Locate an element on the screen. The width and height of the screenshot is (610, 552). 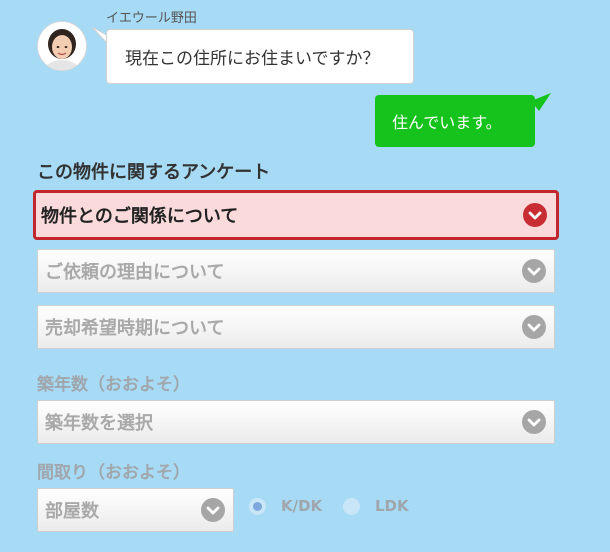
building-age-select: 築年数を選択 is located at coordinates (296, 422).